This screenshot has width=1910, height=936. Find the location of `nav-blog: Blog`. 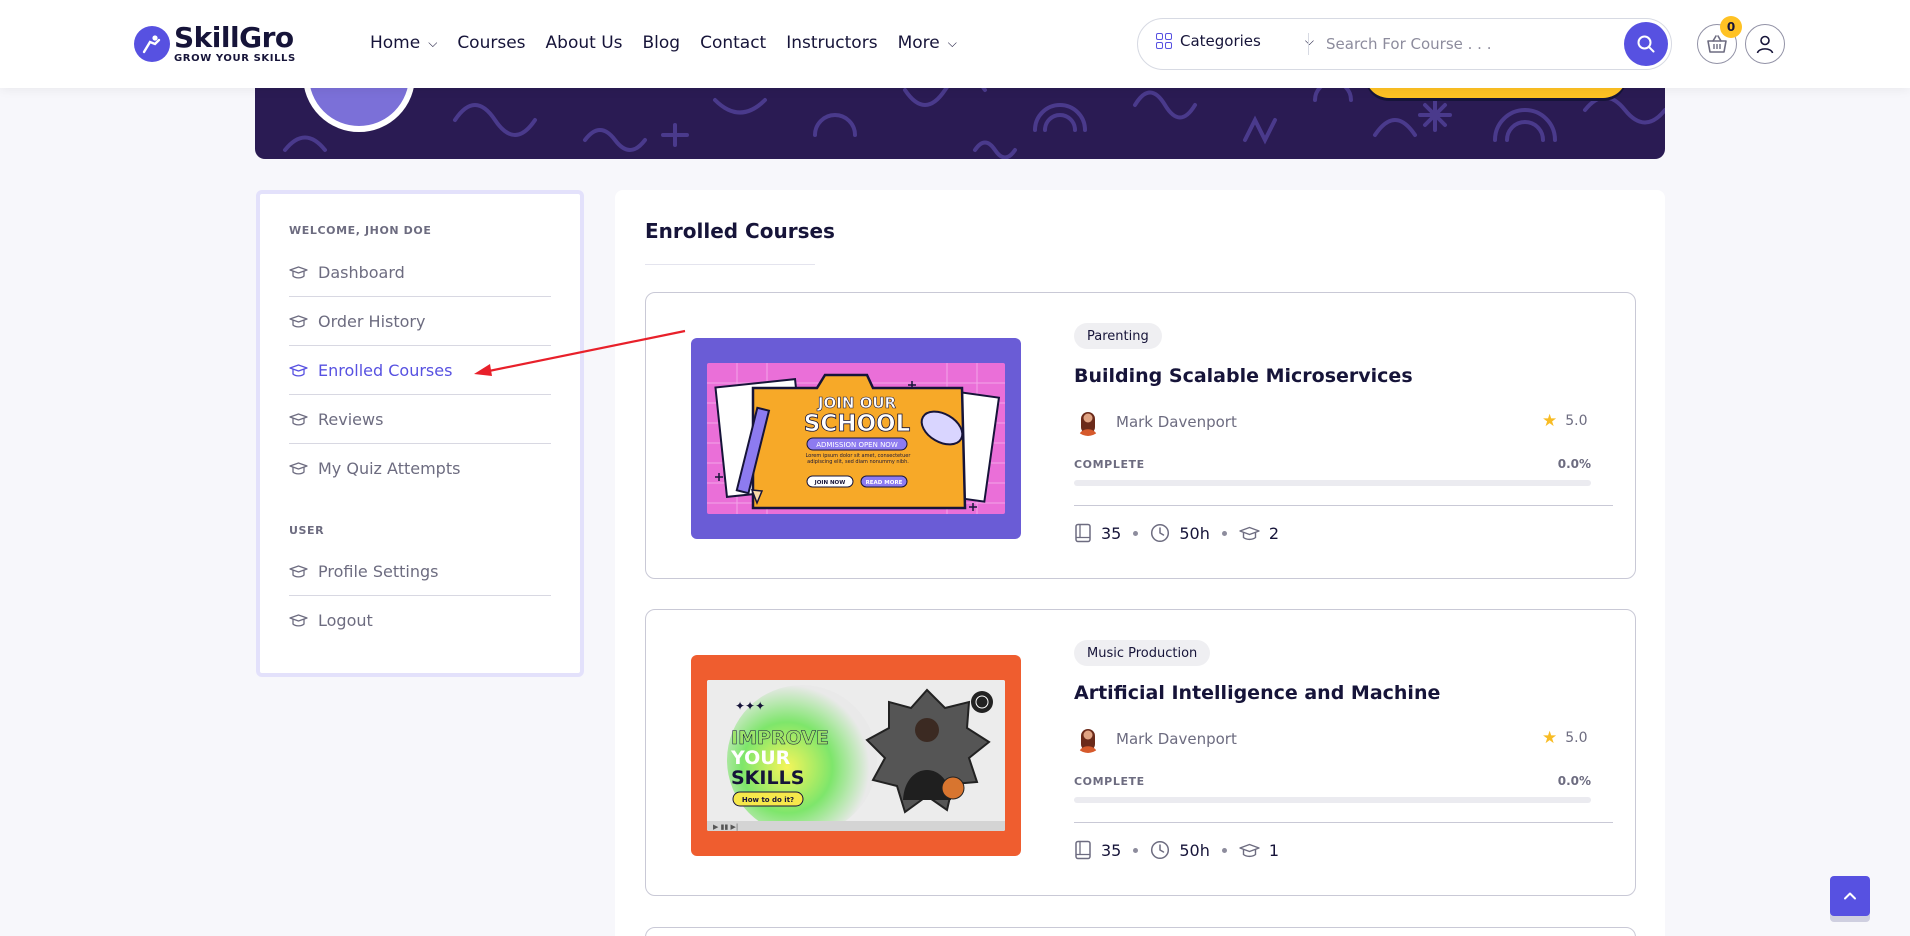

nav-blog: Blog is located at coordinates (662, 43).